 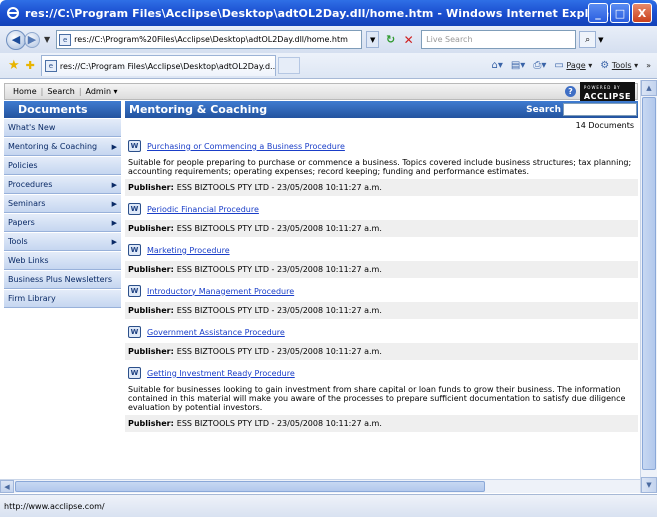 What do you see at coordinates (288, 65) in the screenshot?
I see `new-tab-button` at bounding box center [288, 65].